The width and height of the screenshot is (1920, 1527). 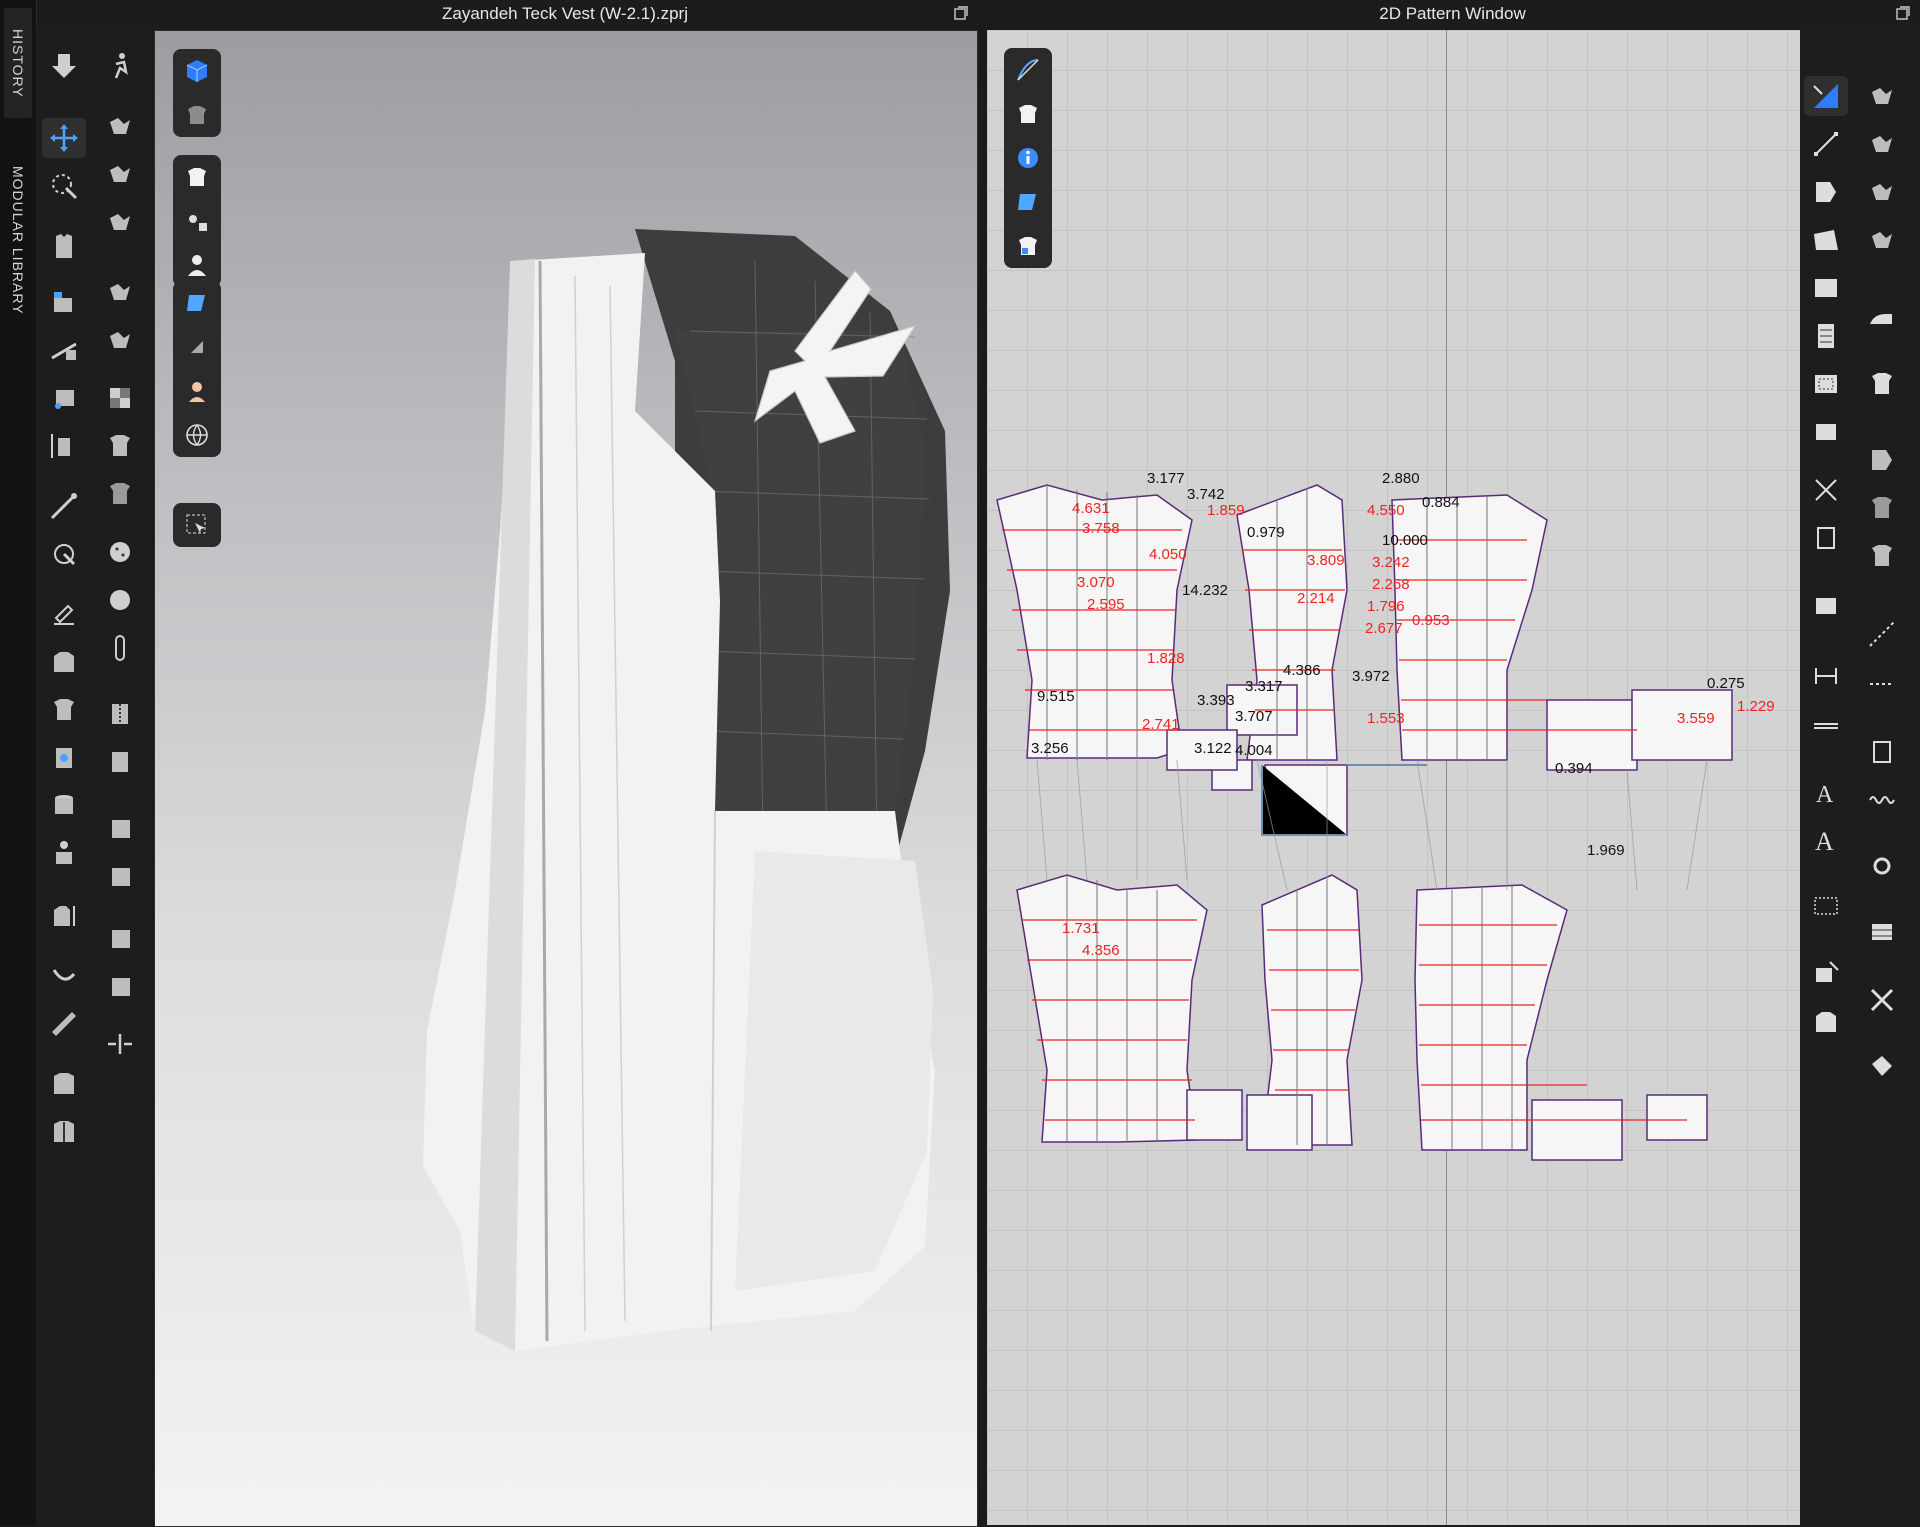 I want to click on measure-label: 2.677, so click(x=1384, y=628).